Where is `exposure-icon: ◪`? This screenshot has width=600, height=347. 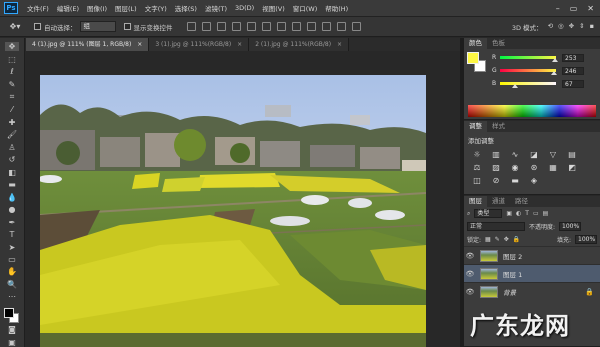 exposure-icon: ◪ is located at coordinates (534, 154).